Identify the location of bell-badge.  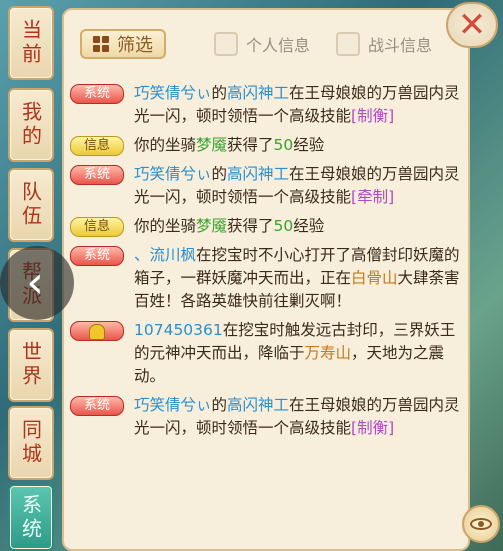
(97, 331).